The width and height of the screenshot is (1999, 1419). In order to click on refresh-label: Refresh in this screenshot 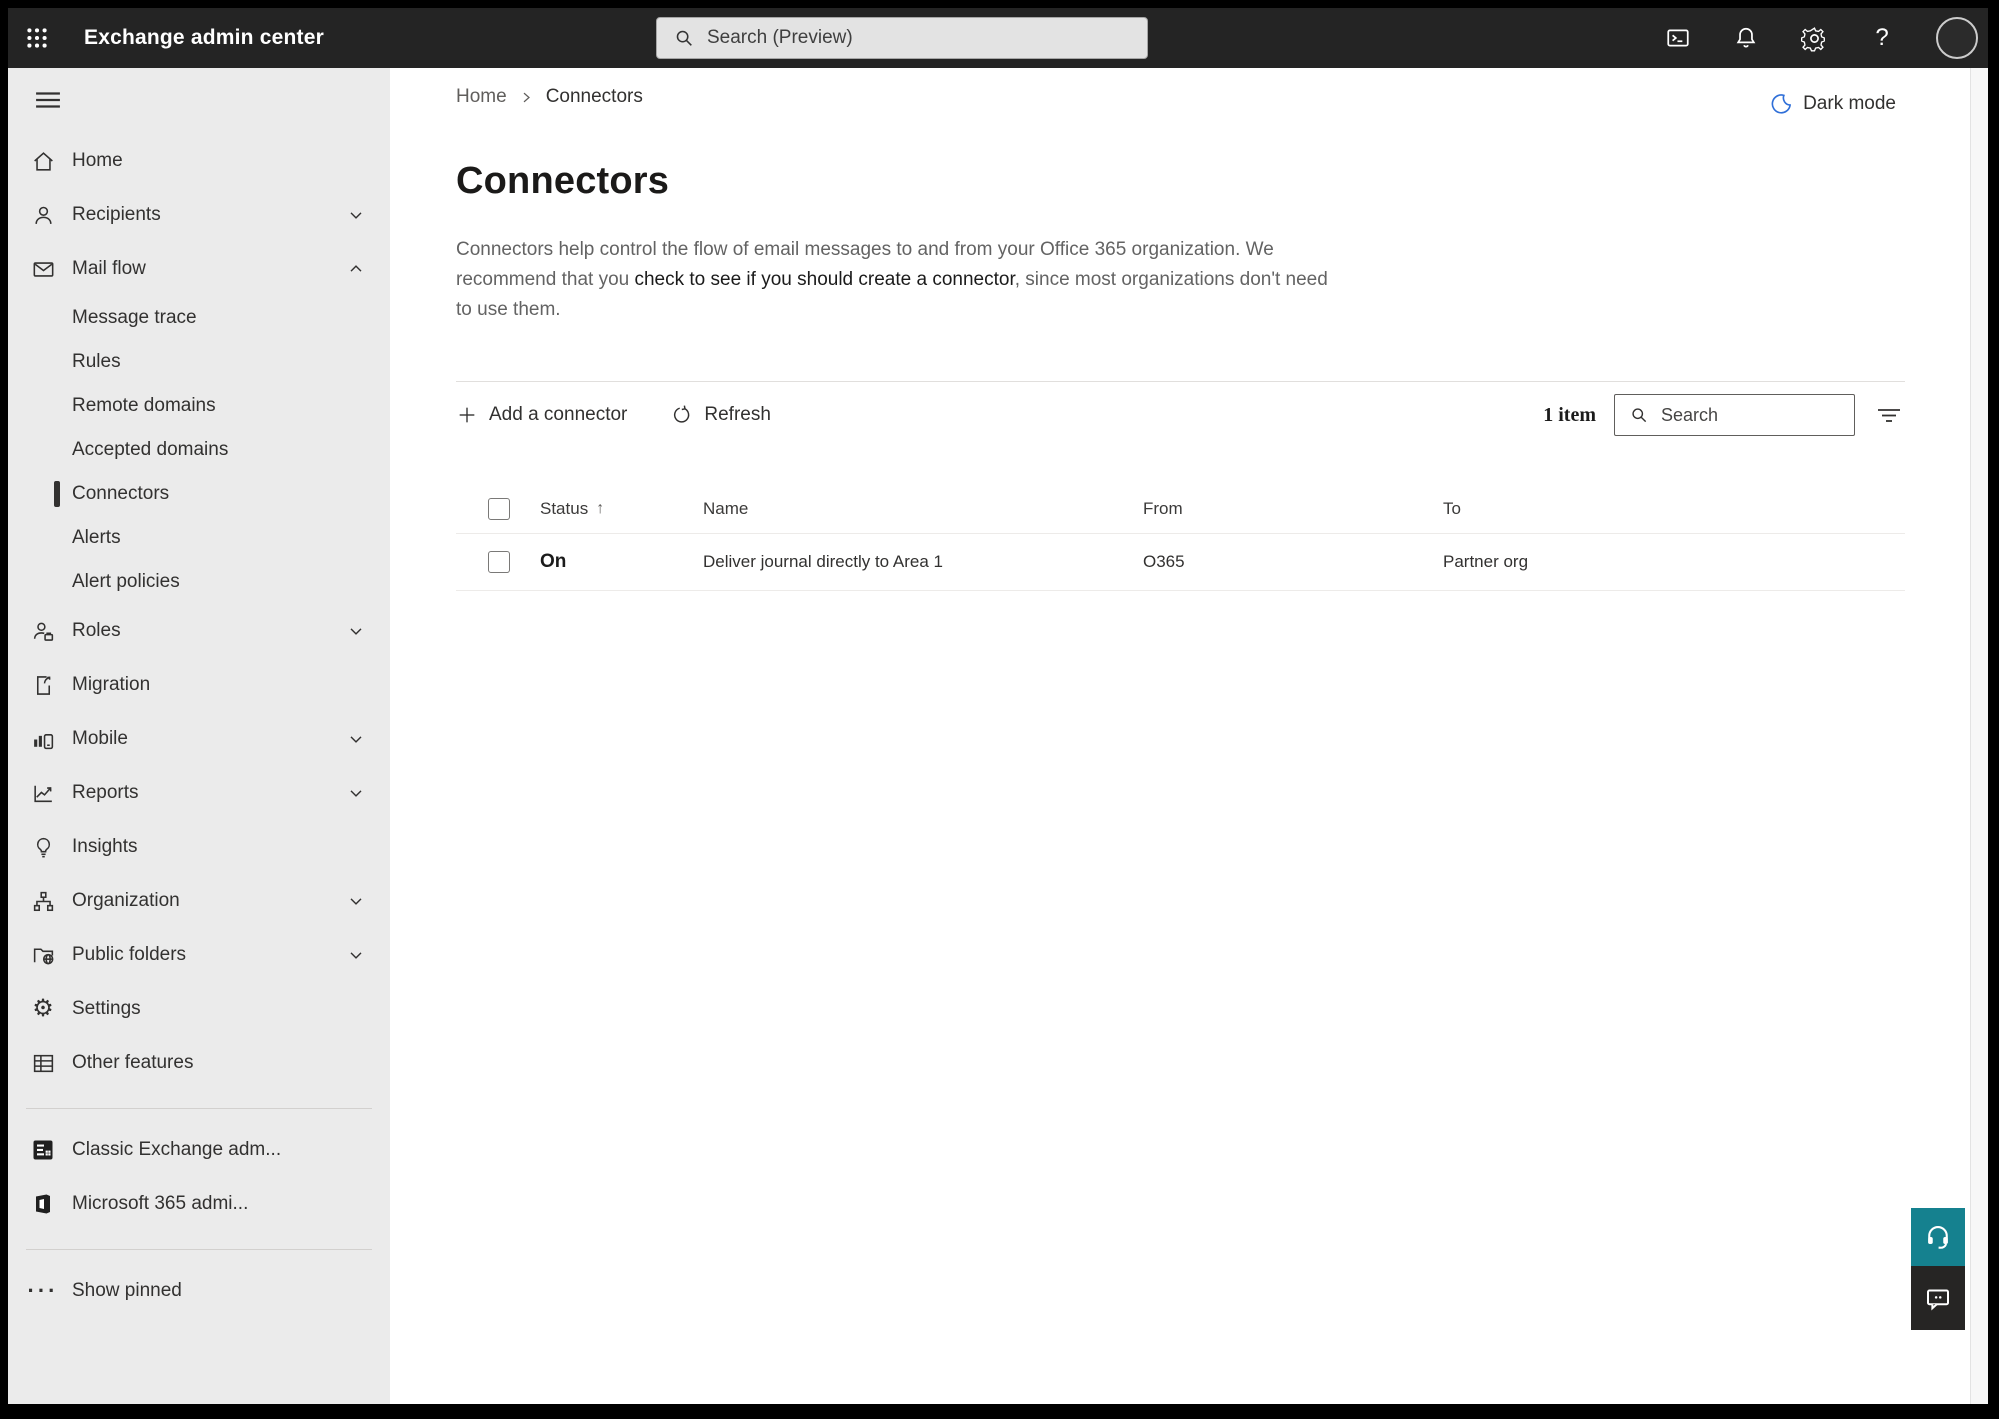, I will do `click(737, 414)`.